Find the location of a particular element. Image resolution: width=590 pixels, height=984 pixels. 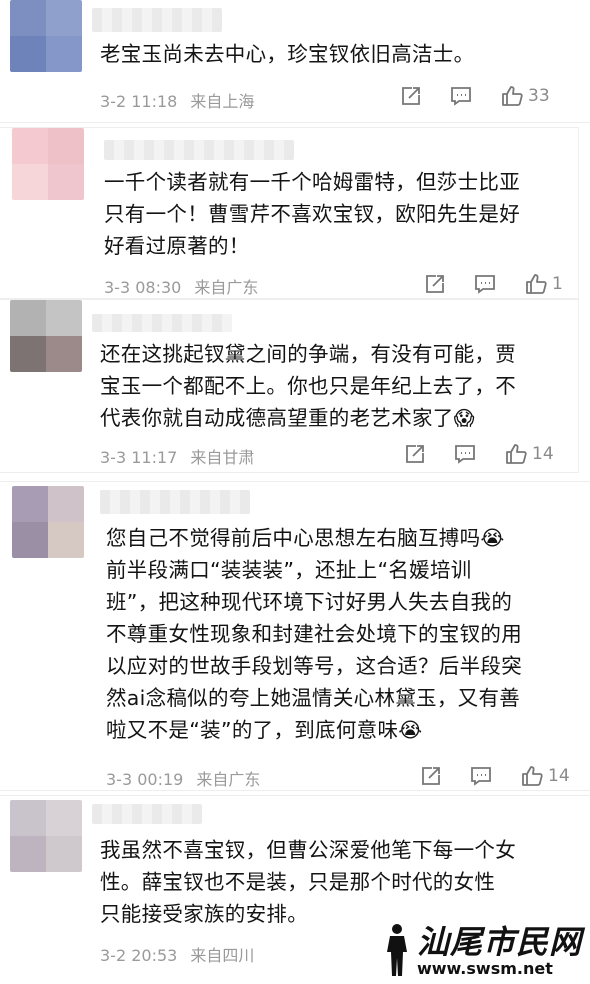

watermark-site-name: 汕尾市民网 is located at coordinates (499, 942).